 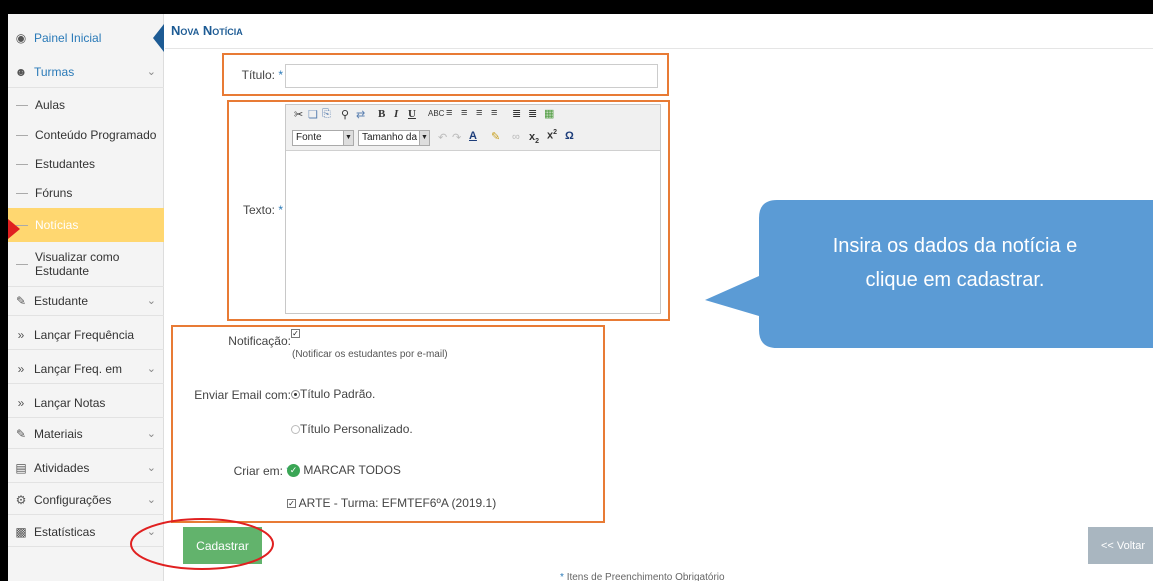 I want to click on undo-icon: ↶, so click(x=442, y=137).